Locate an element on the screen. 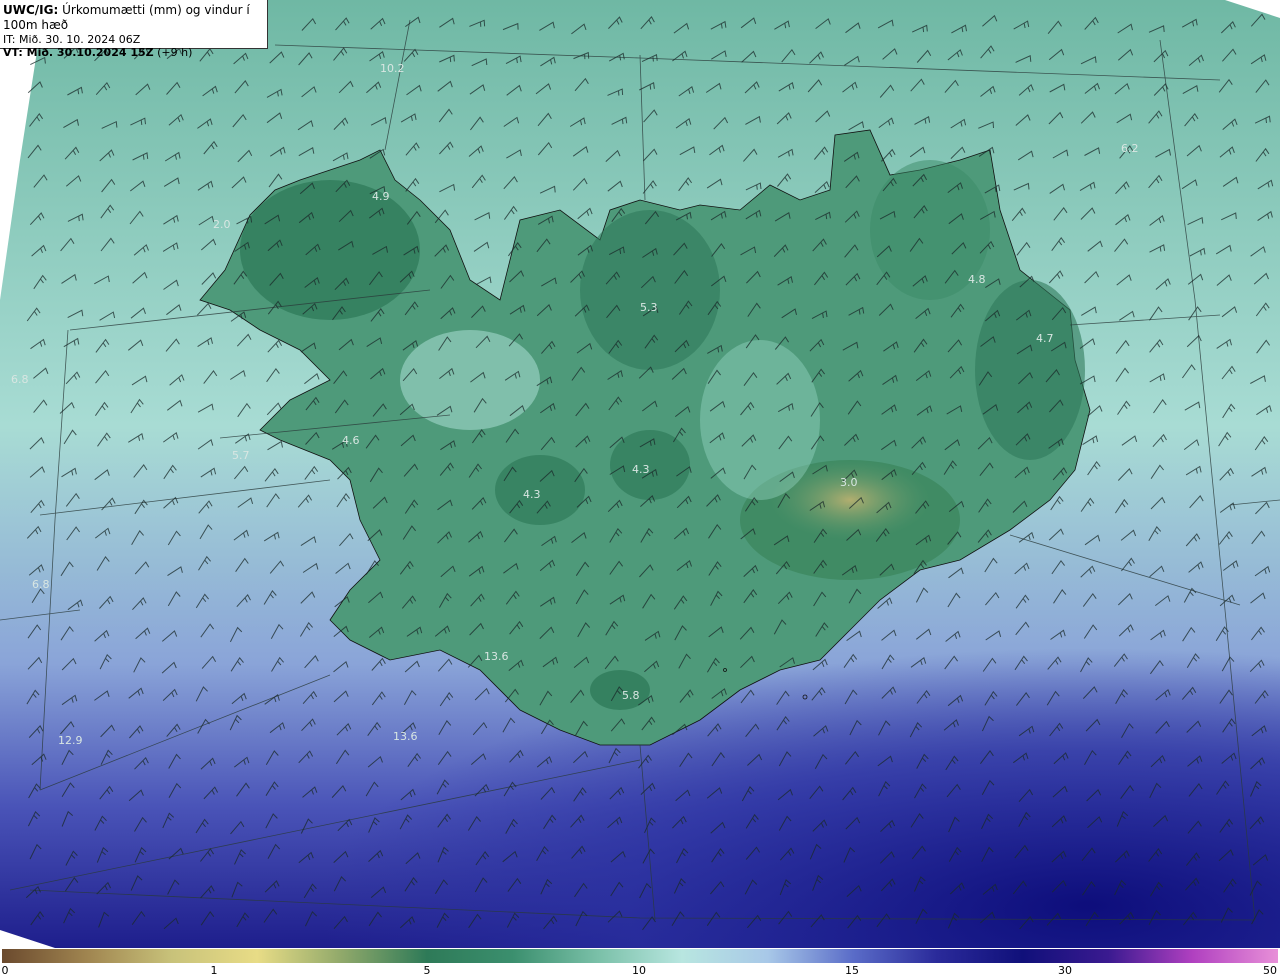  init-time-row: IT: Mið. 30. 10. 2024 06Z is located at coordinates (133, 39).